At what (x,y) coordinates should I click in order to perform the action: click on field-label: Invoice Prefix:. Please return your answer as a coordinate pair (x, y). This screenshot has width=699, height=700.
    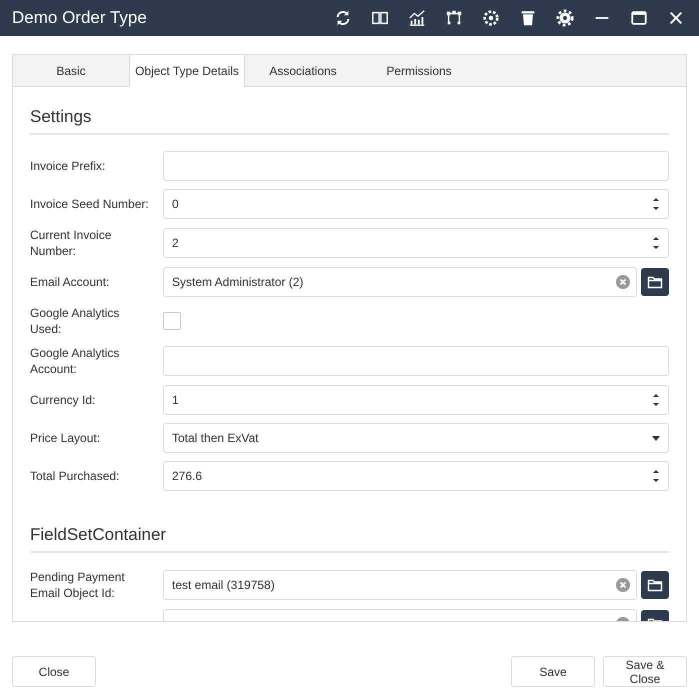
    Looking at the image, I should click on (68, 166).